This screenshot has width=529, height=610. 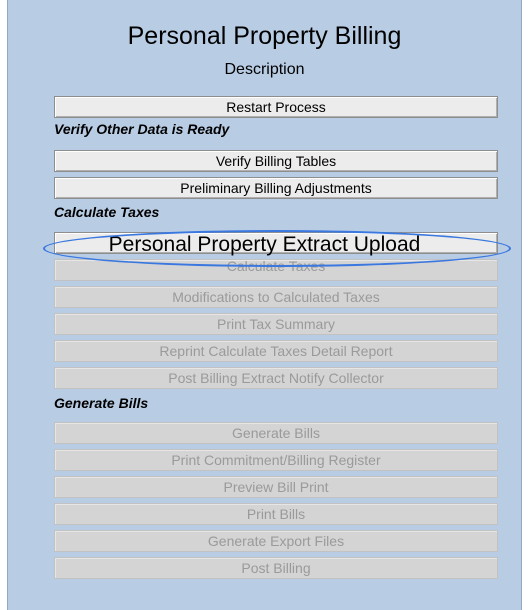 I want to click on generate-export-files-button: Generate Export Files, so click(x=276, y=541).